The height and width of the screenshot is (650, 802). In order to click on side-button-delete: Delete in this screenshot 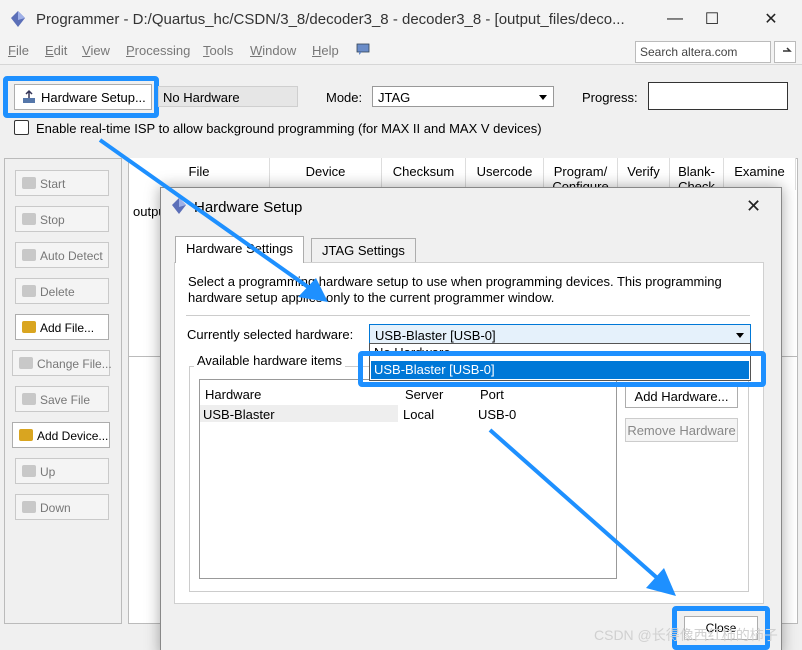, I will do `click(62, 291)`.